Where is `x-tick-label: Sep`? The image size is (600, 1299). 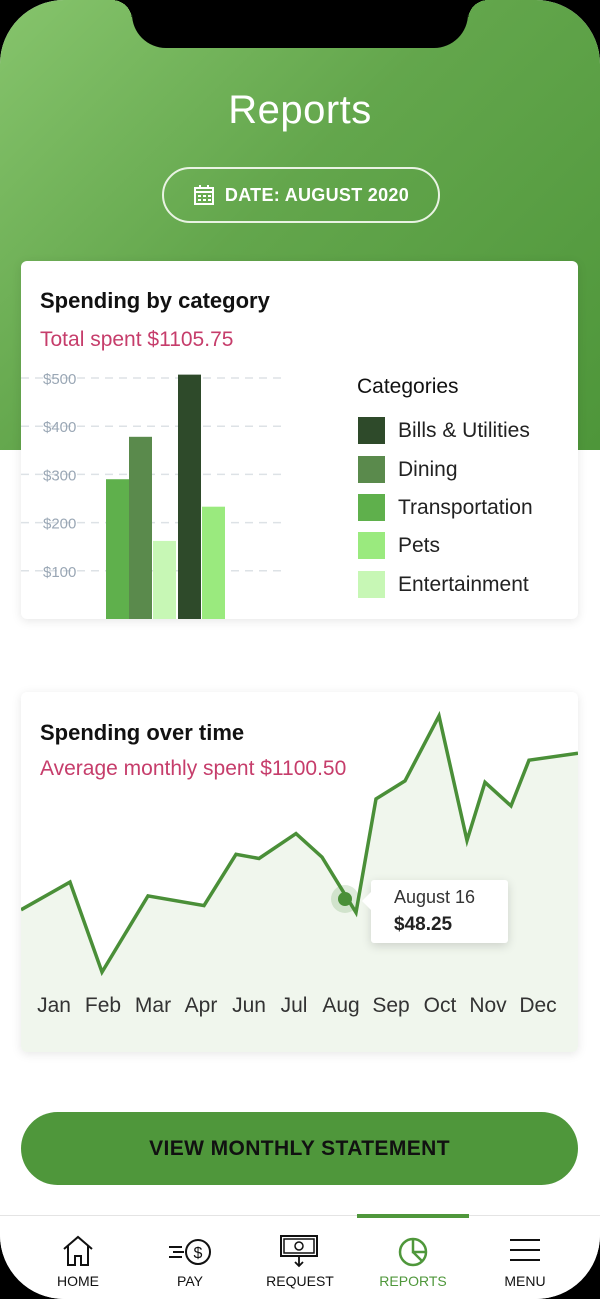 x-tick-label: Sep is located at coordinates (391, 1005).